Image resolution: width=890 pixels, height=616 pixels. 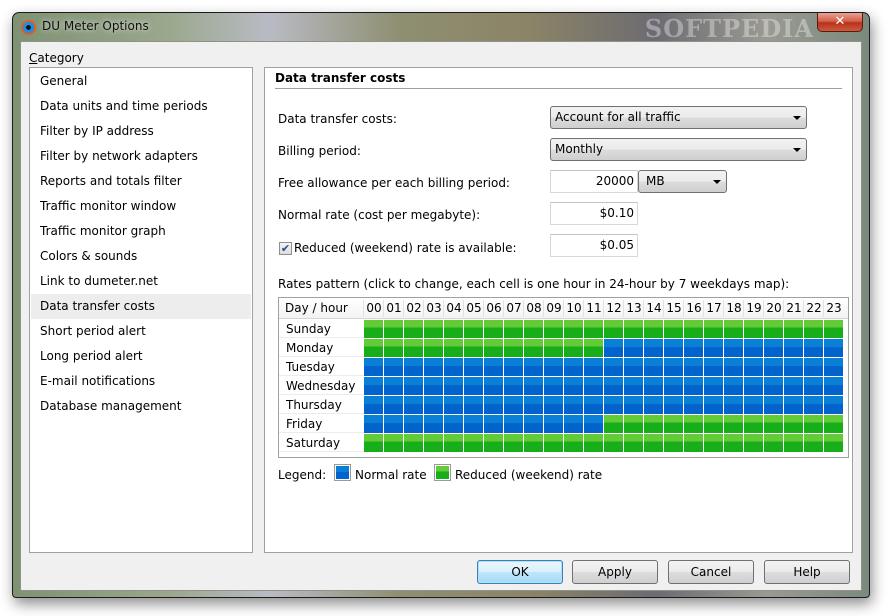 I want to click on sidebar-item: Data units and time periods, so click(x=141, y=106).